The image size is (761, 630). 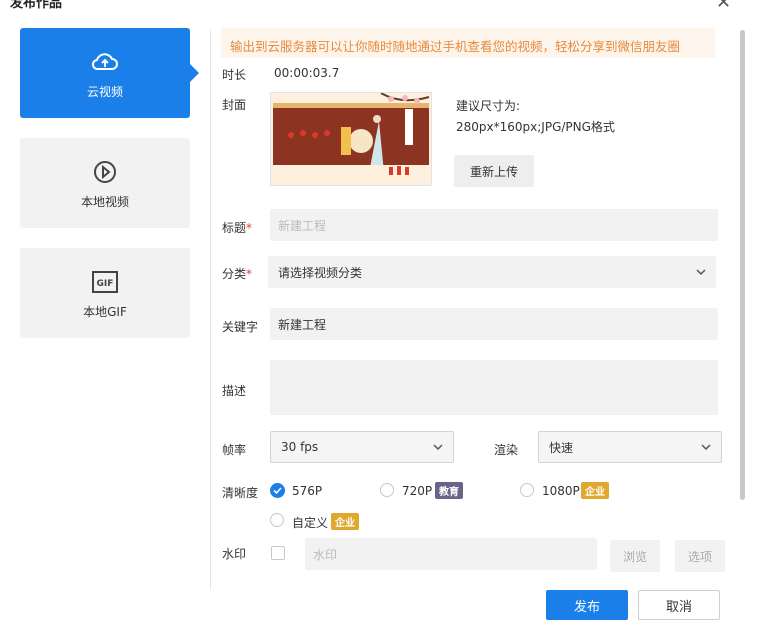 I want to click on render-label: 渲染, so click(x=506, y=450).